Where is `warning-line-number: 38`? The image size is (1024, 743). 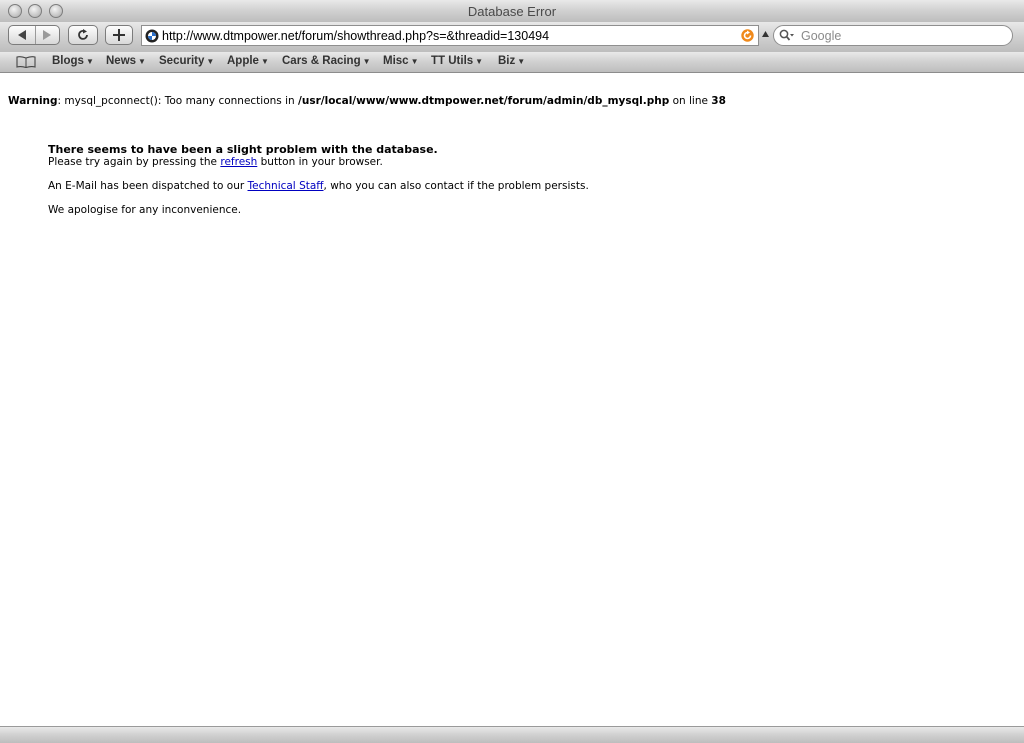
warning-line-number: 38 is located at coordinates (718, 101).